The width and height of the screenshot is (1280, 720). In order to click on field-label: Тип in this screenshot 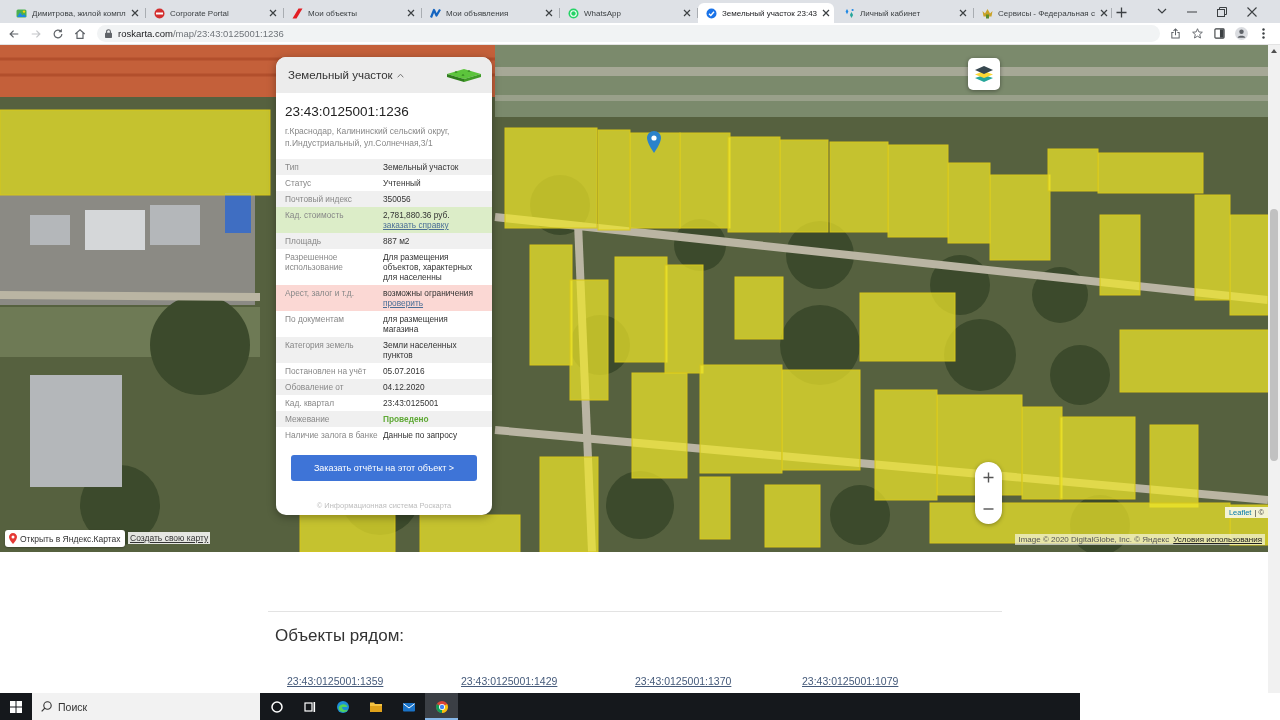, I will do `click(292, 167)`.